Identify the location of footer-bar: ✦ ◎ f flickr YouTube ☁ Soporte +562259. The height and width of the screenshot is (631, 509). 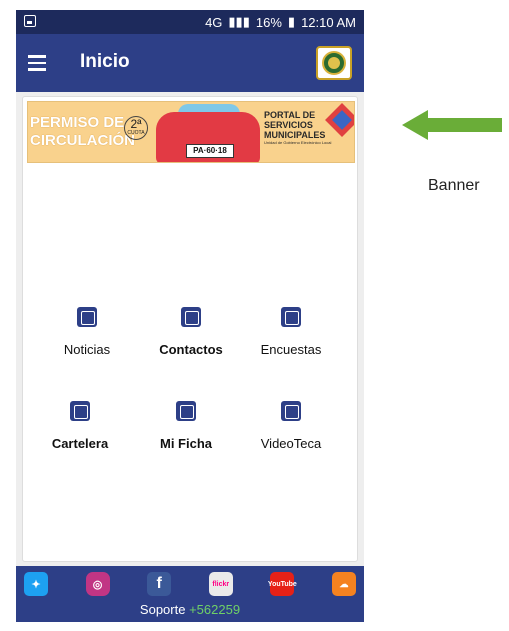
(190, 594).